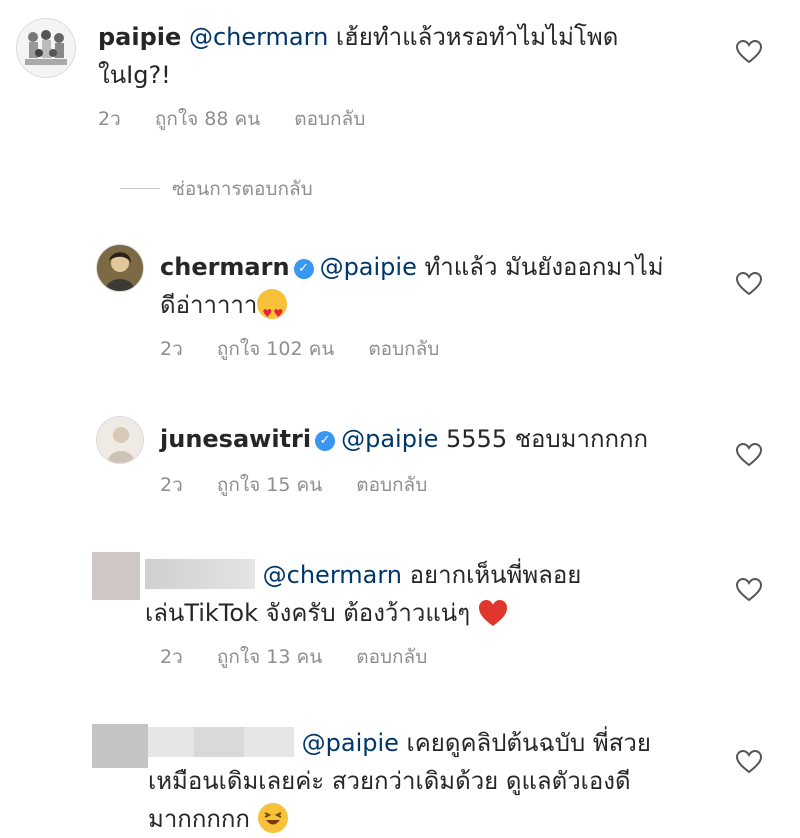 Image resolution: width=800 pixels, height=838 pixels. What do you see at coordinates (209, 305) in the screenshot?
I see `comment-text: ดีอ่าาาาา` at bounding box center [209, 305].